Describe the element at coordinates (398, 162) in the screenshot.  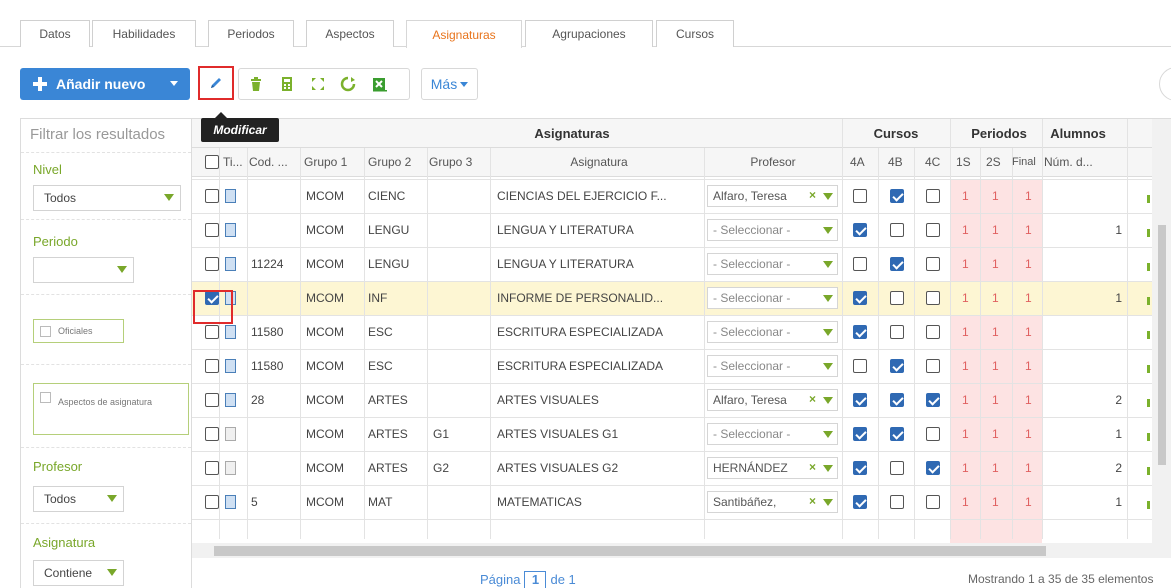
I see `col-header-grupo2: Grupo 2` at that location.